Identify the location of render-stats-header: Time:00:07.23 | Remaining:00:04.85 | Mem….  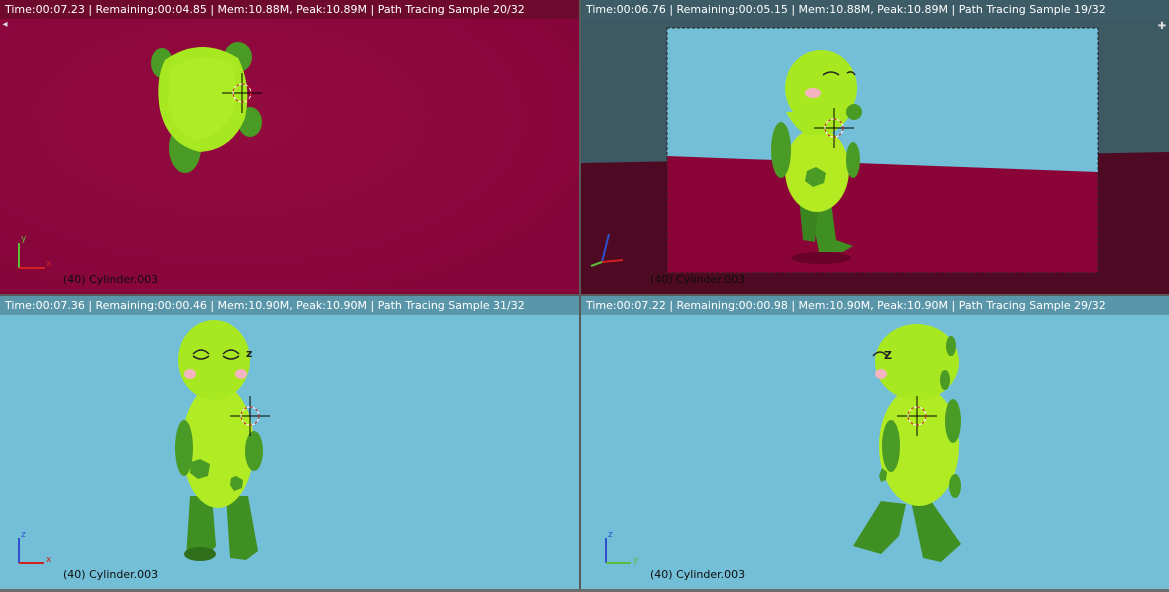
(289, 9).